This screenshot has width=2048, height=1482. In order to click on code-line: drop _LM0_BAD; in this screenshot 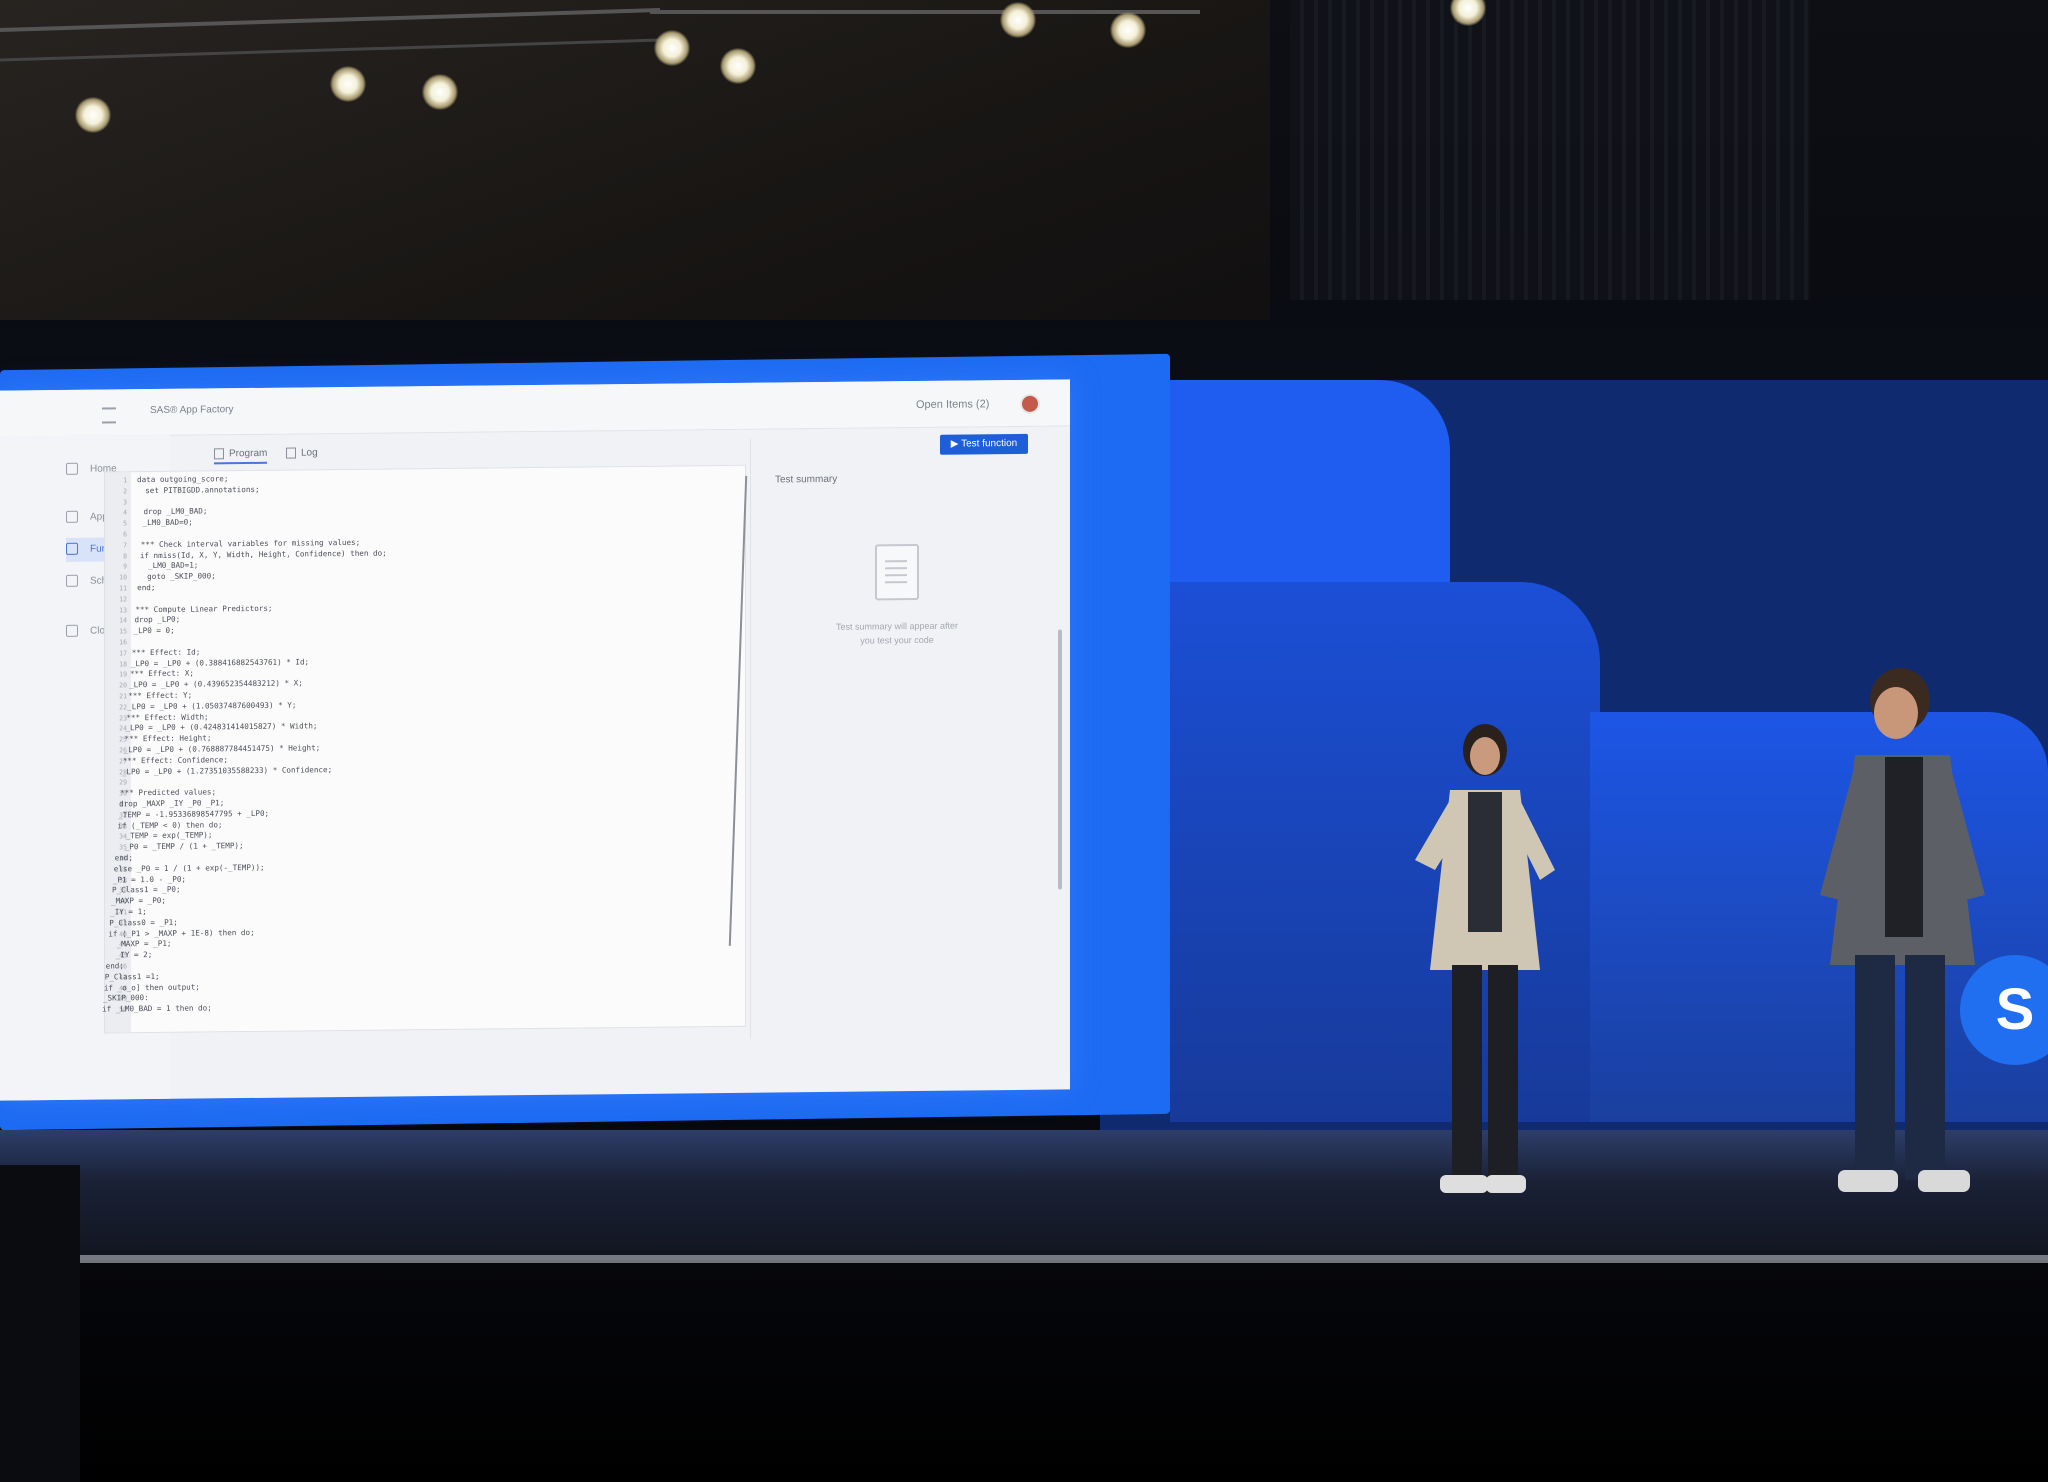, I will do `click(171, 511)`.